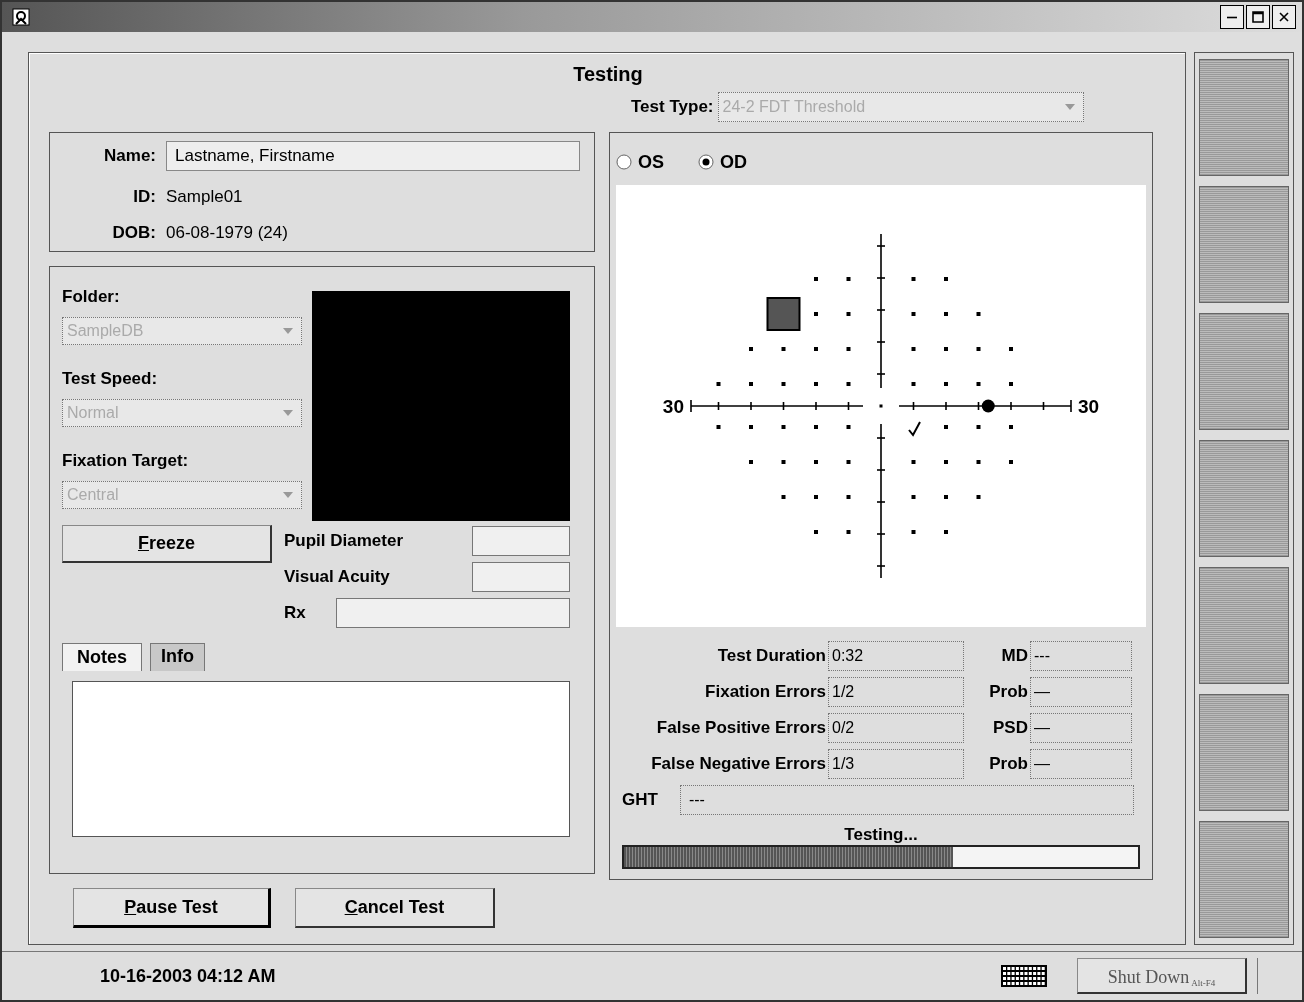 Image resolution: width=1304 pixels, height=1002 pixels. What do you see at coordinates (337, 577) in the screenshot?
I see `field-label: Visual Acuity` at bounding box center [337, 577].